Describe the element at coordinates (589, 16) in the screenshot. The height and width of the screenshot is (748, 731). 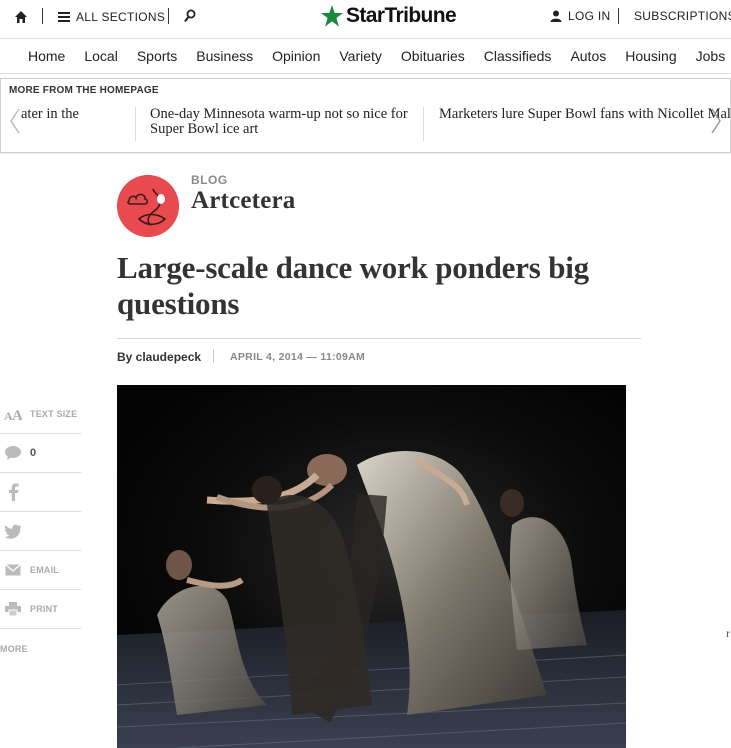
I see `login-label: LOG IN` at that location.